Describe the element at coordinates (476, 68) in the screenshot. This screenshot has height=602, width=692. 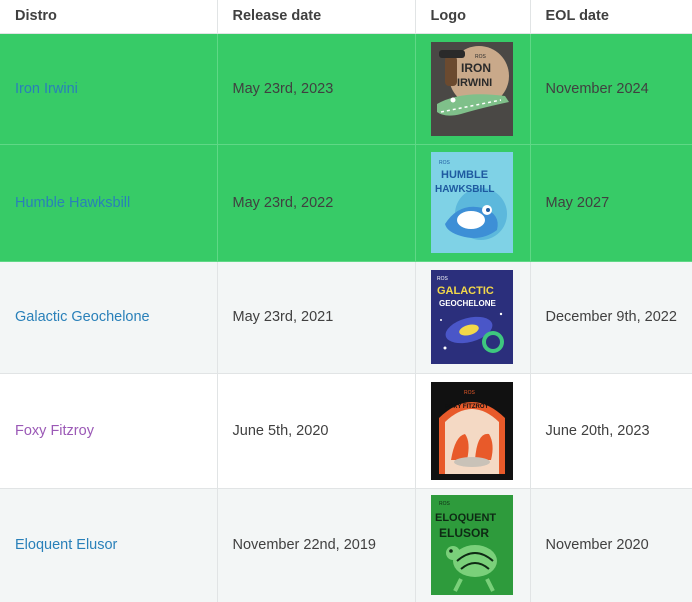
I see `logo-title-text: IRON` at that location.